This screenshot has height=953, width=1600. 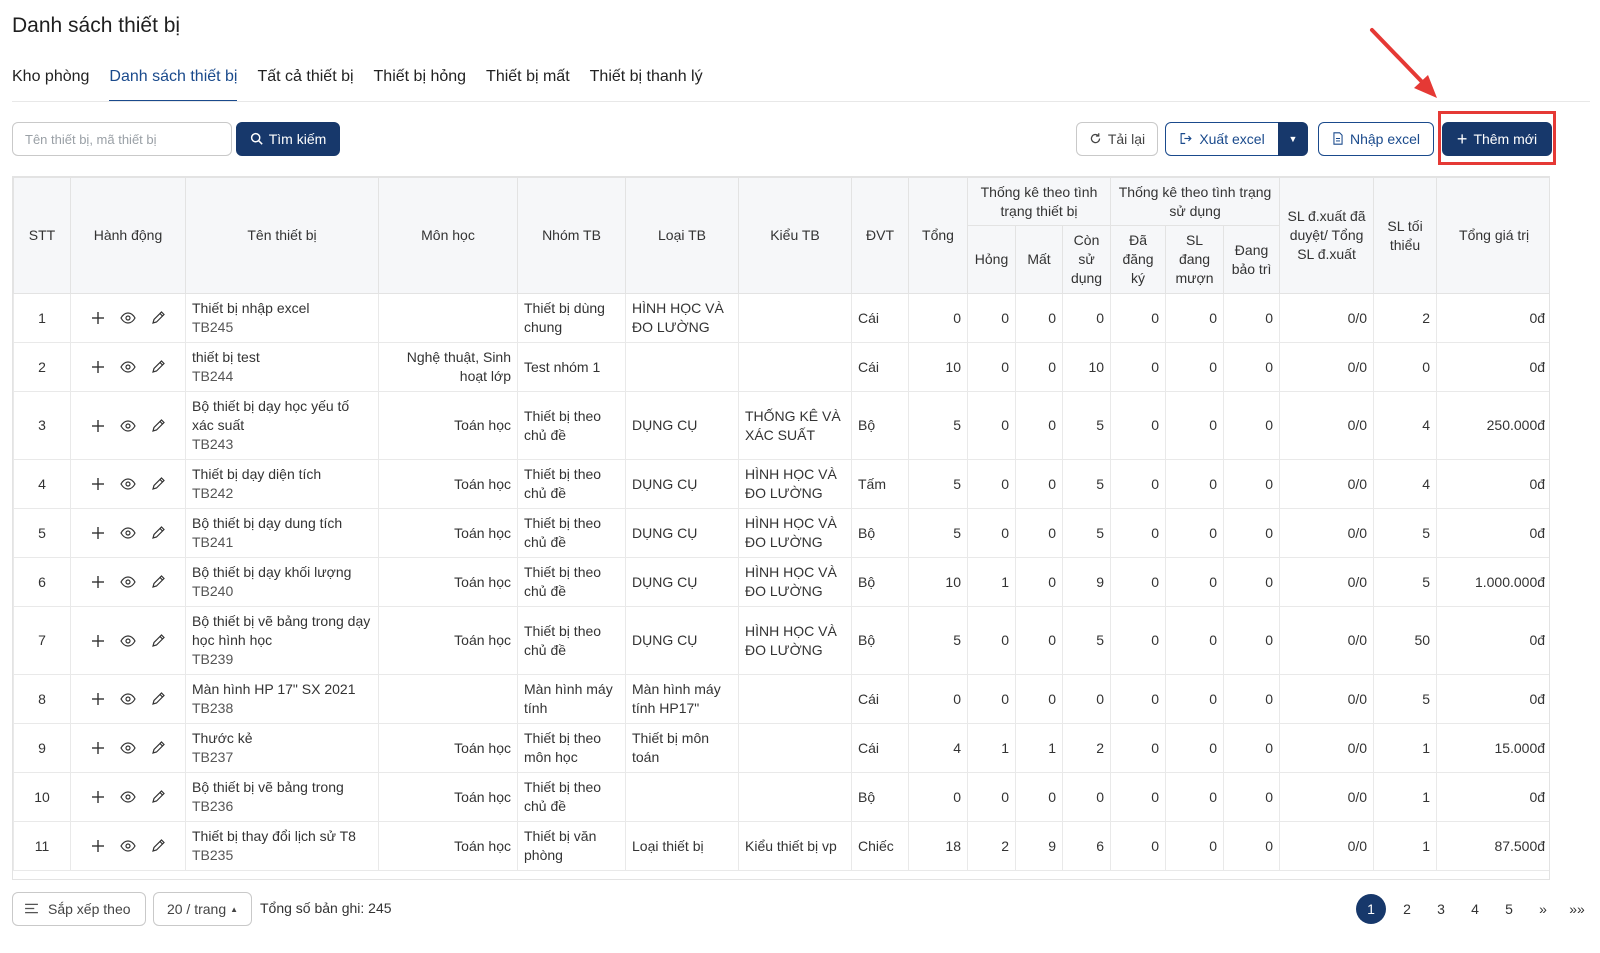 I want to click on sort-label: Sắp xếp theo, so click(x=89, y=909).